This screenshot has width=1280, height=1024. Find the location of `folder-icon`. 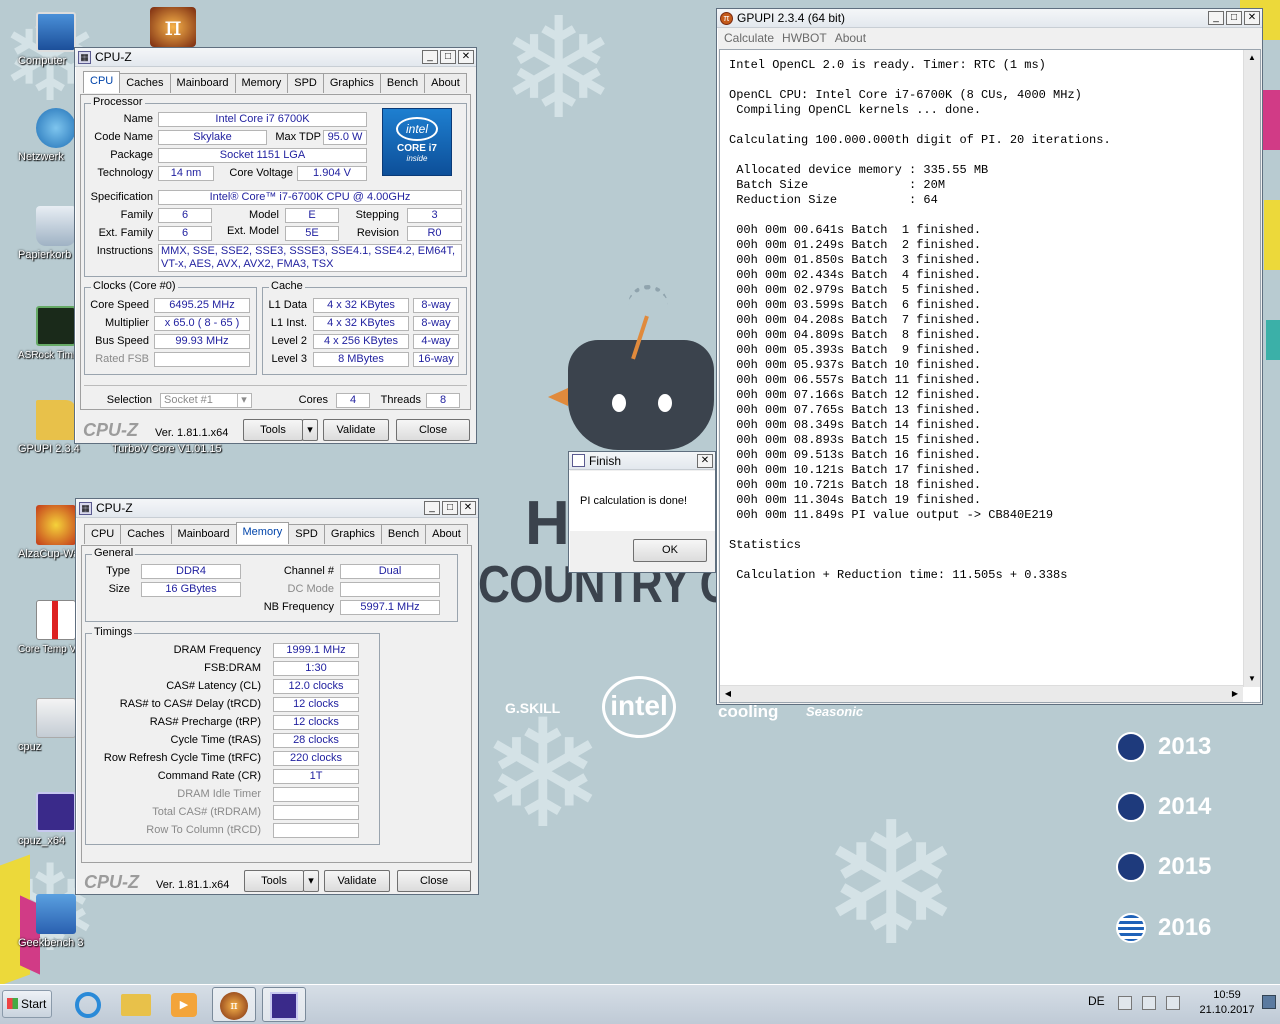

folder-icon is located at coordinates (136, 1005).